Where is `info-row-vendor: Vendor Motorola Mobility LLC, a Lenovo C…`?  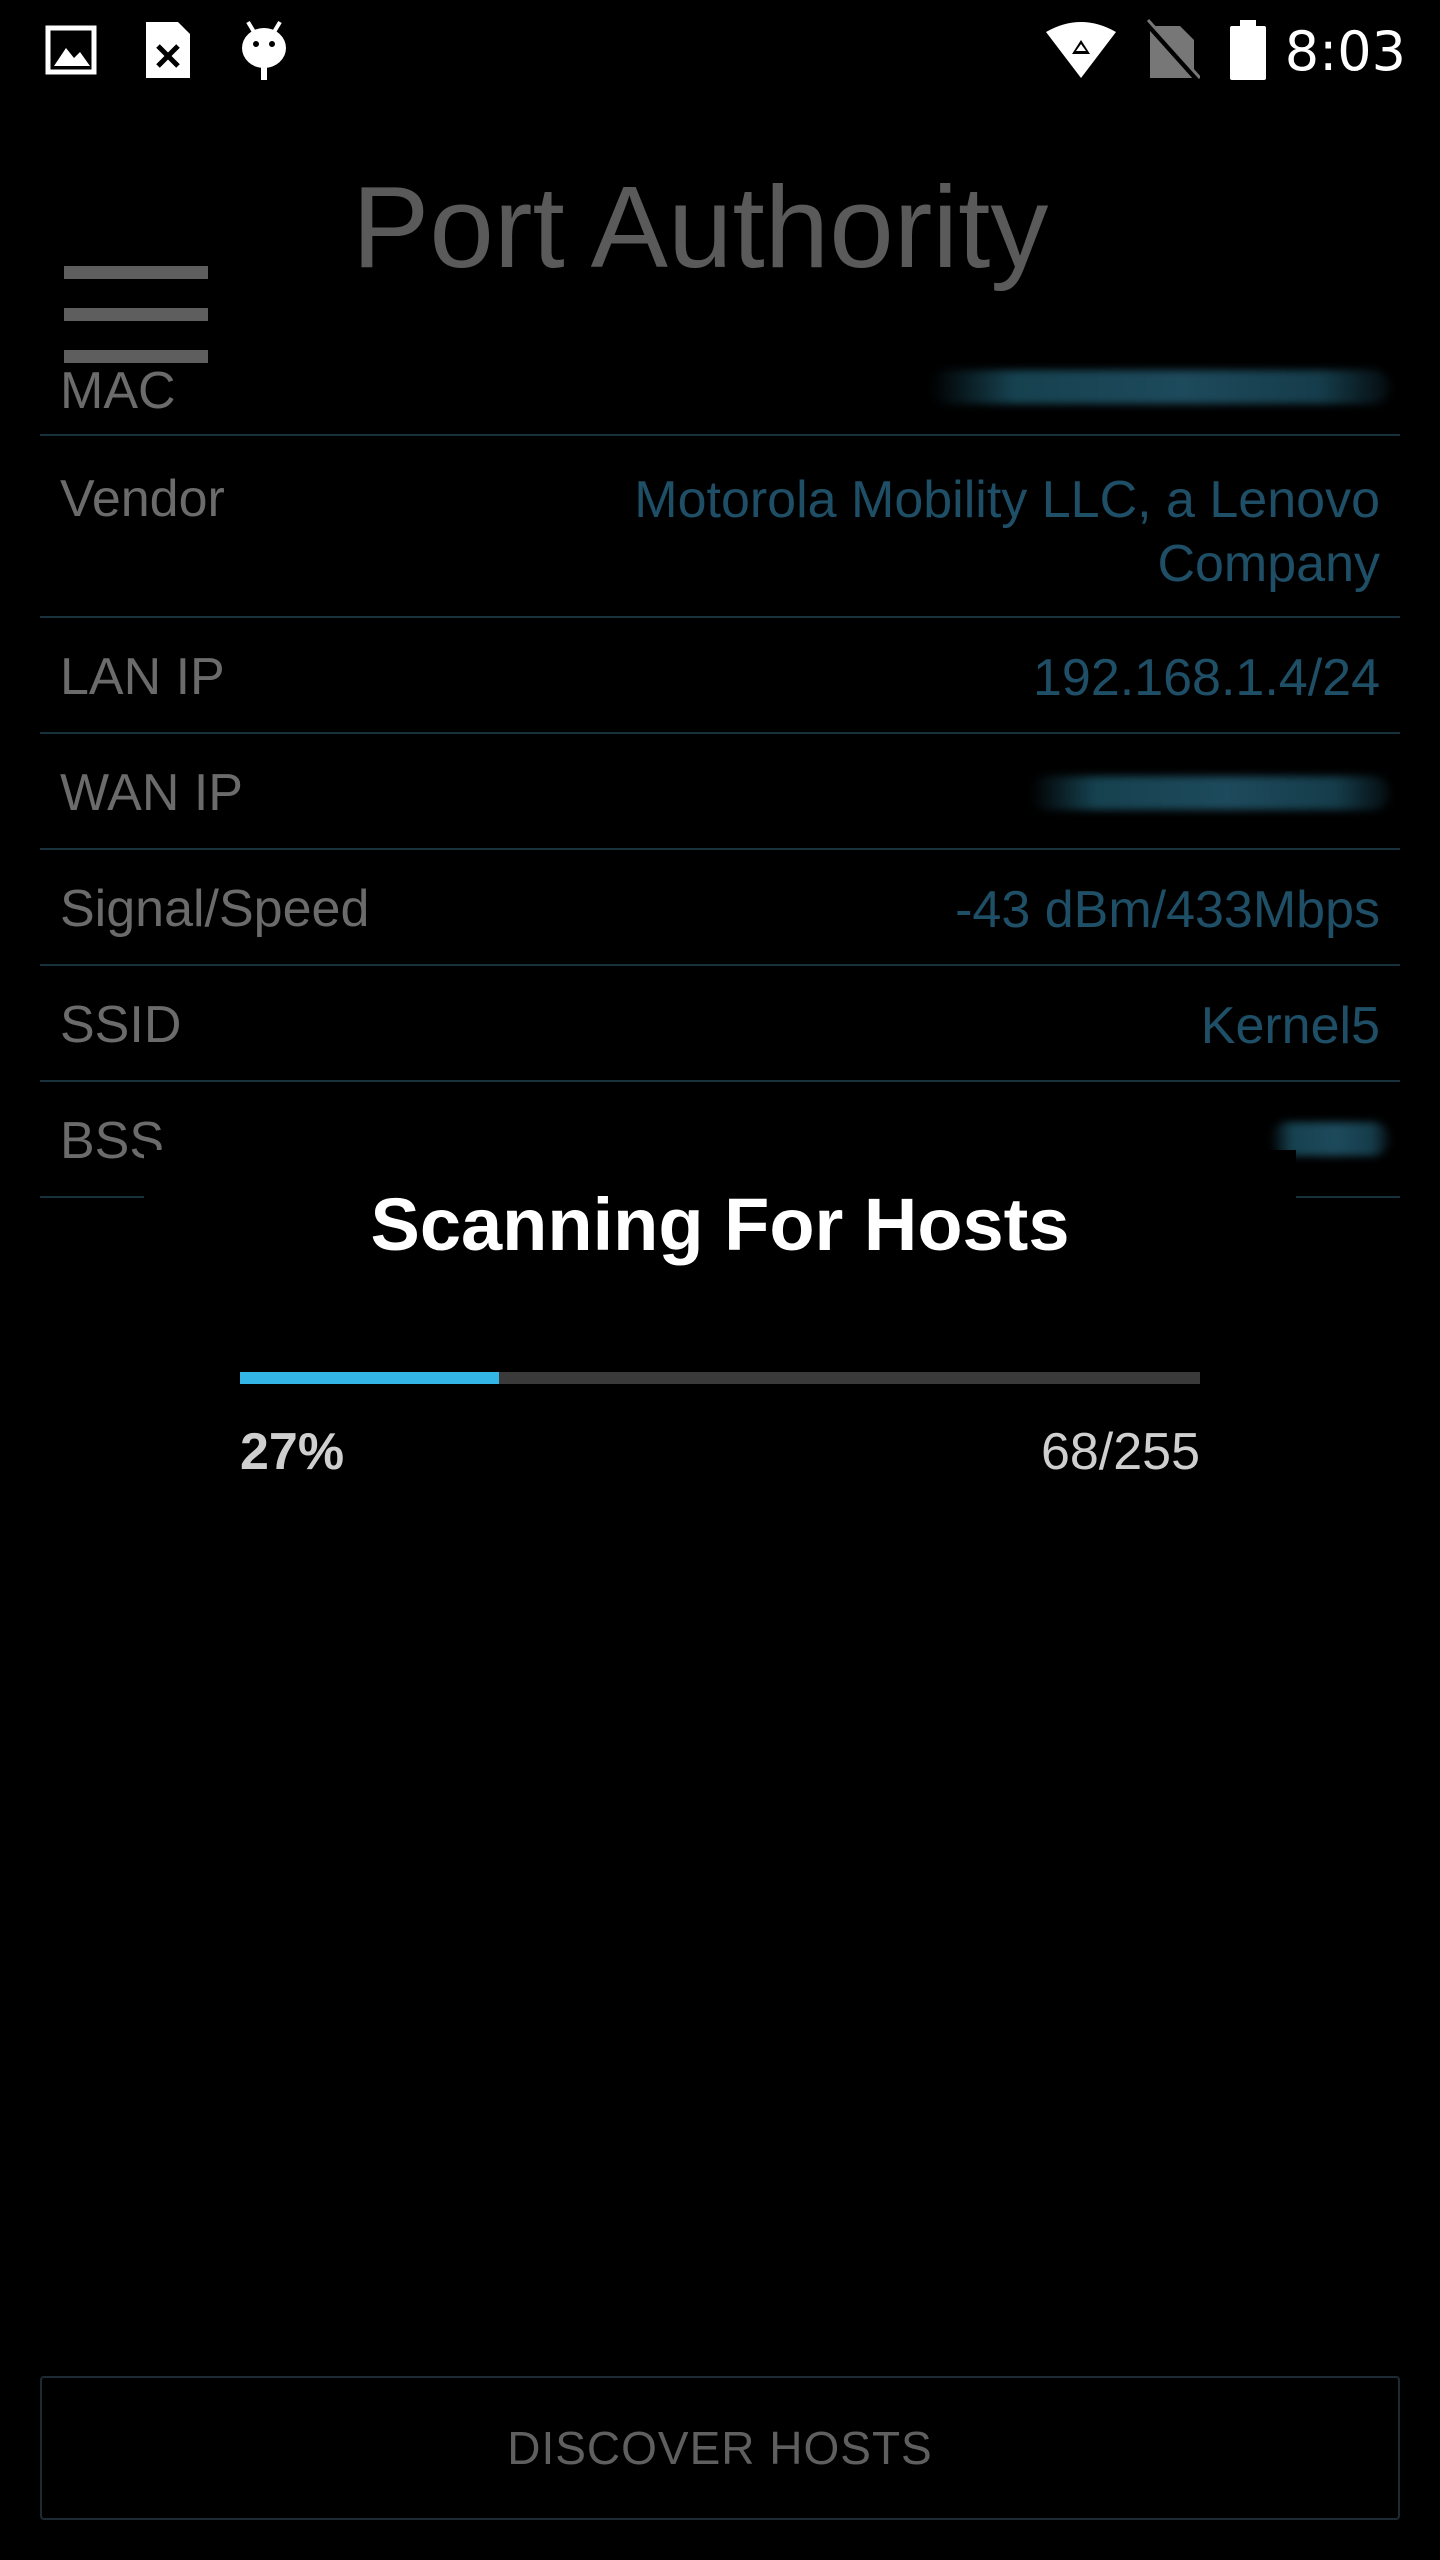
info-row-vendor: Vendor Motorola Mobility LLC, a Lenovo C… is located at coordinates (720, 527).